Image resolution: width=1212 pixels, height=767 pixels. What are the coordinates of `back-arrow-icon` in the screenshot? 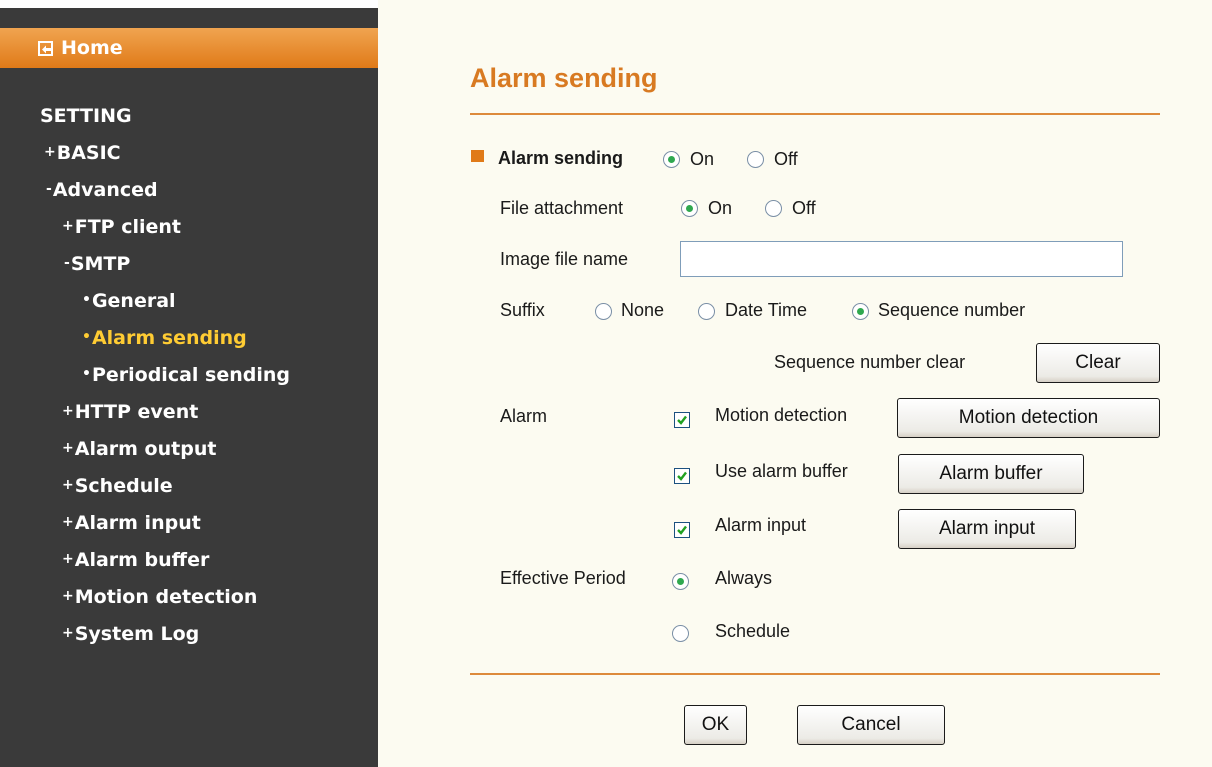 It's located at (45, 48).